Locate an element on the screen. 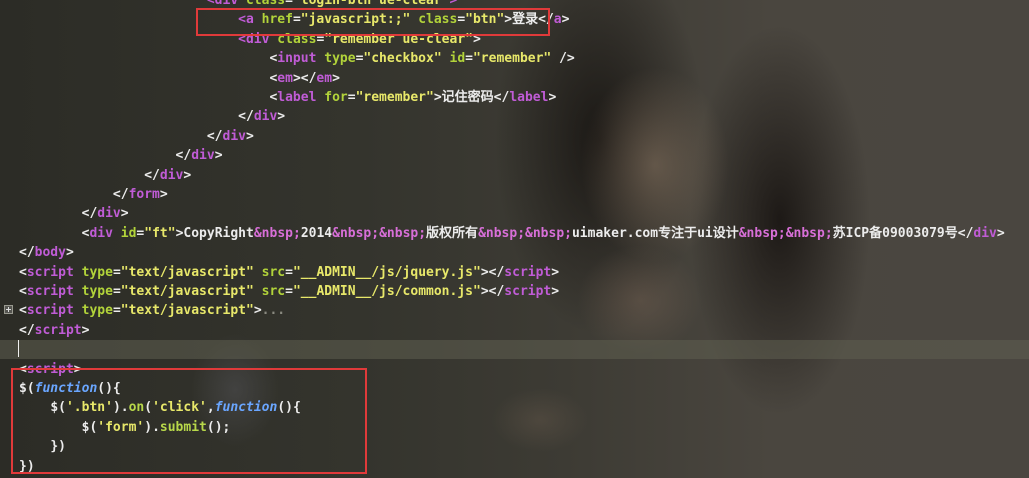 The width and height of the screenshot is (1029, 478). code-line is located at coordinates (514, 350).